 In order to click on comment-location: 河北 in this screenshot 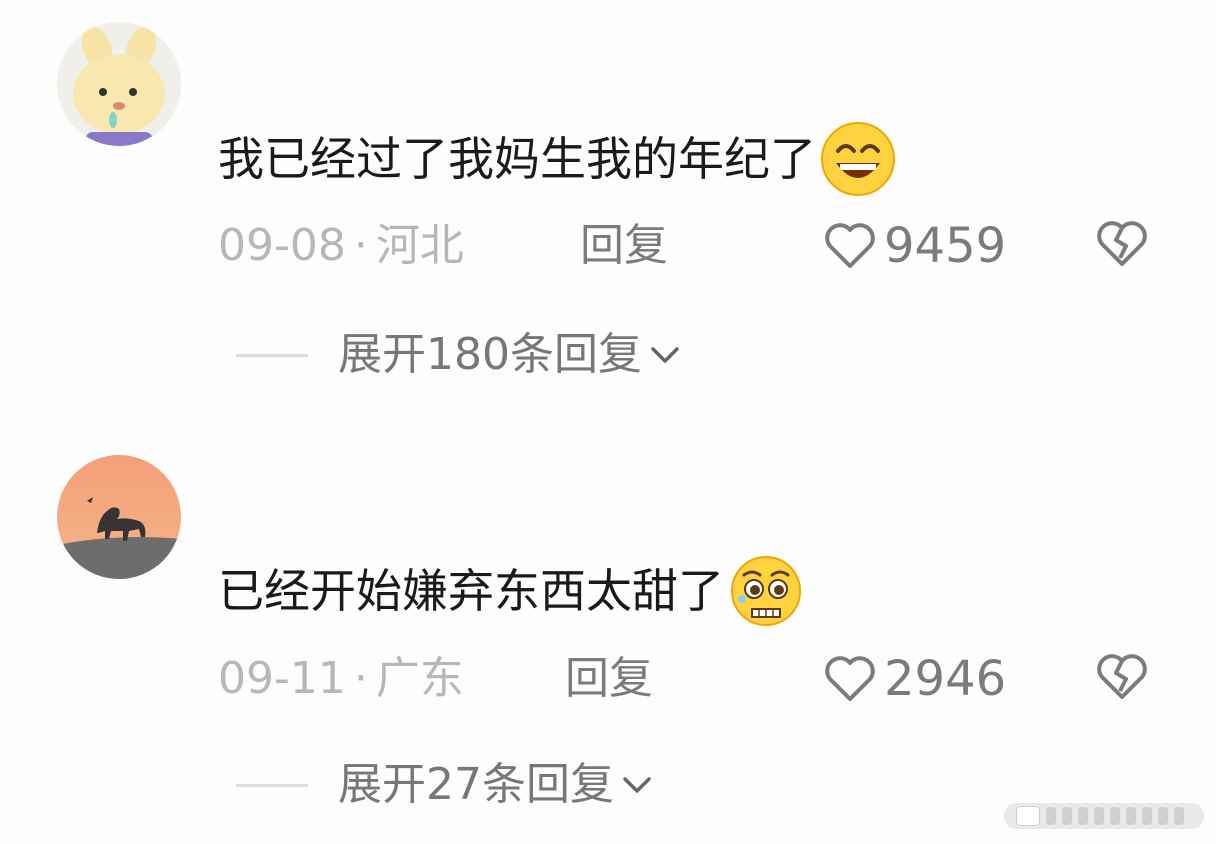, I will do `click(419, 245)`.